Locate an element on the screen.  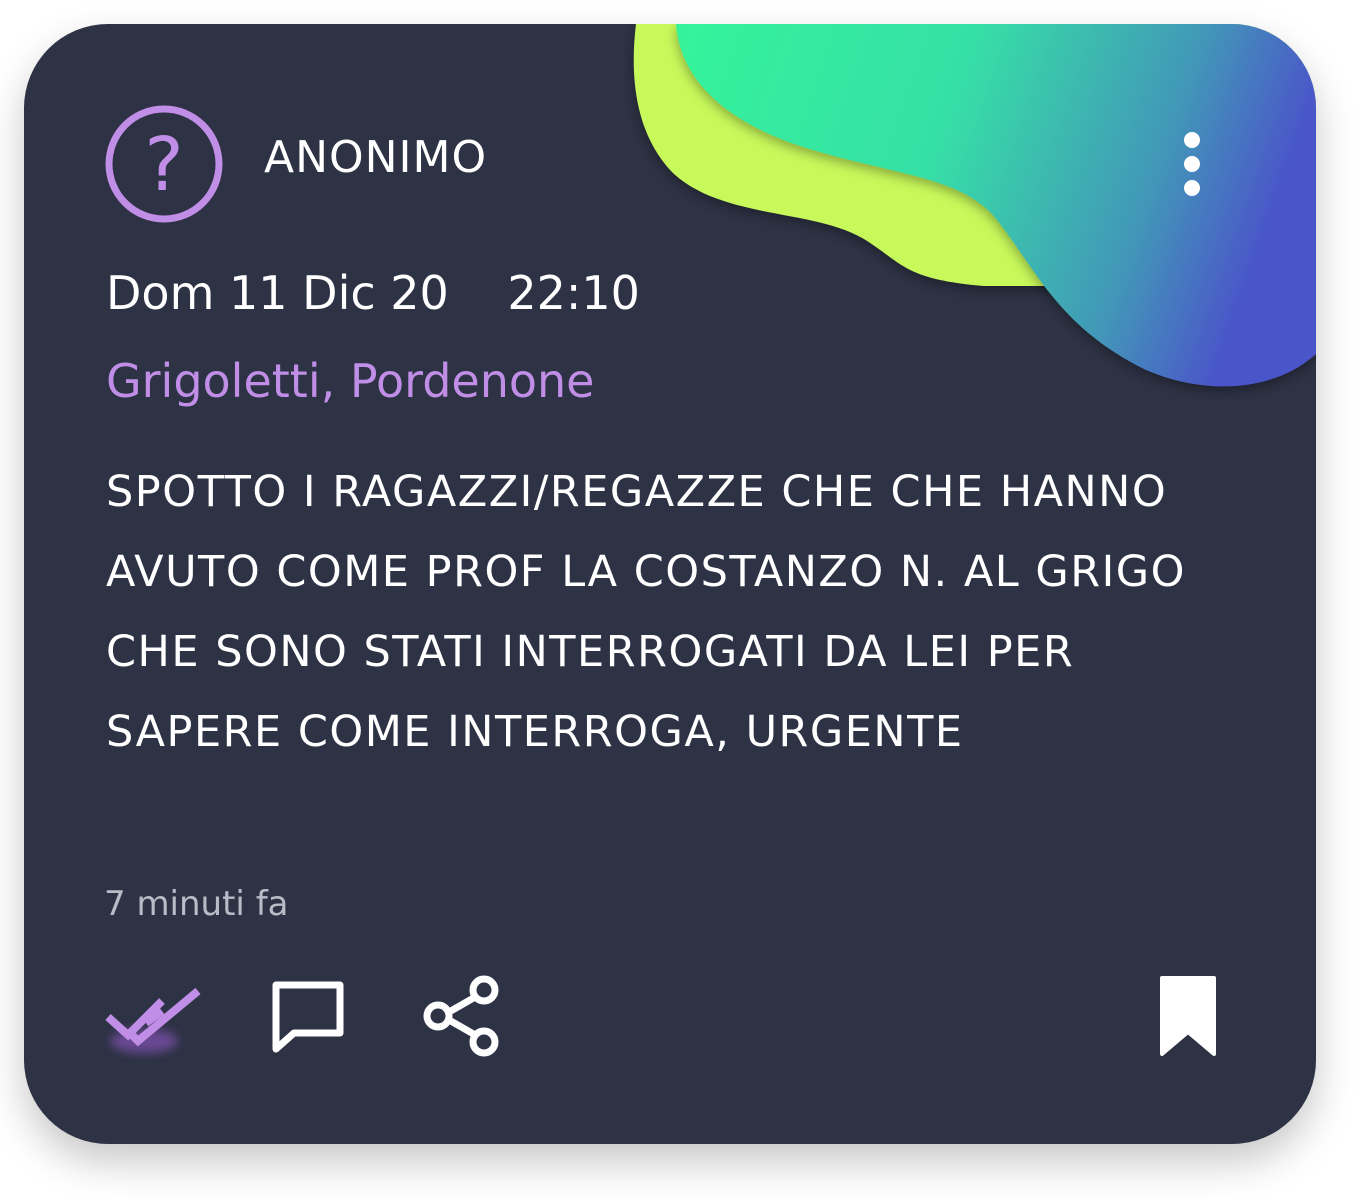
share-icon is located at coordinates (462, 1016).